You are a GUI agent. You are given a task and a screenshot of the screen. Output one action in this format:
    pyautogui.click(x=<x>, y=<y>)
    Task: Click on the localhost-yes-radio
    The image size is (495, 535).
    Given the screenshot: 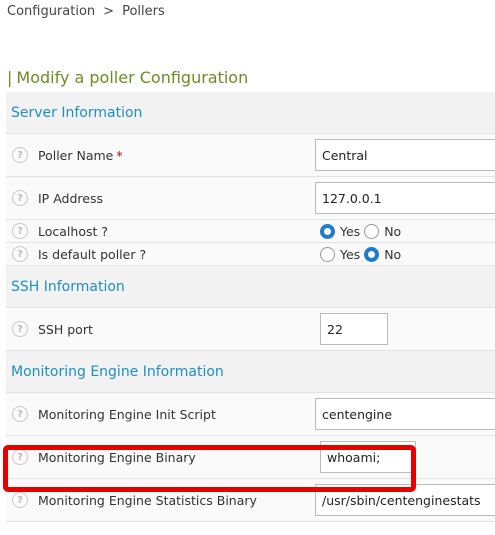 What is the action you would take?
    pyautogui.click(x=327, y=231)
    